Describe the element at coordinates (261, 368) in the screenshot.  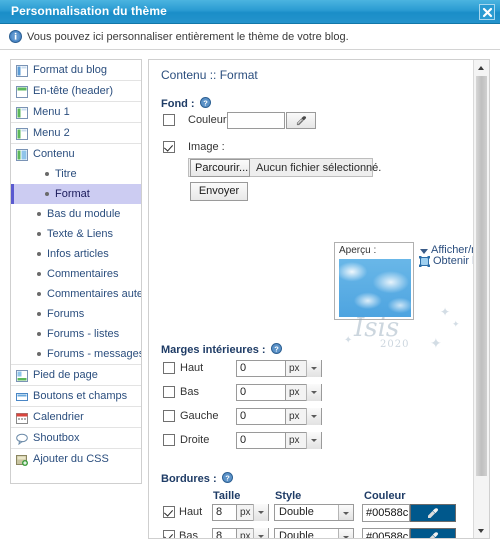
I see `marge-haut-input: 0` at that location.